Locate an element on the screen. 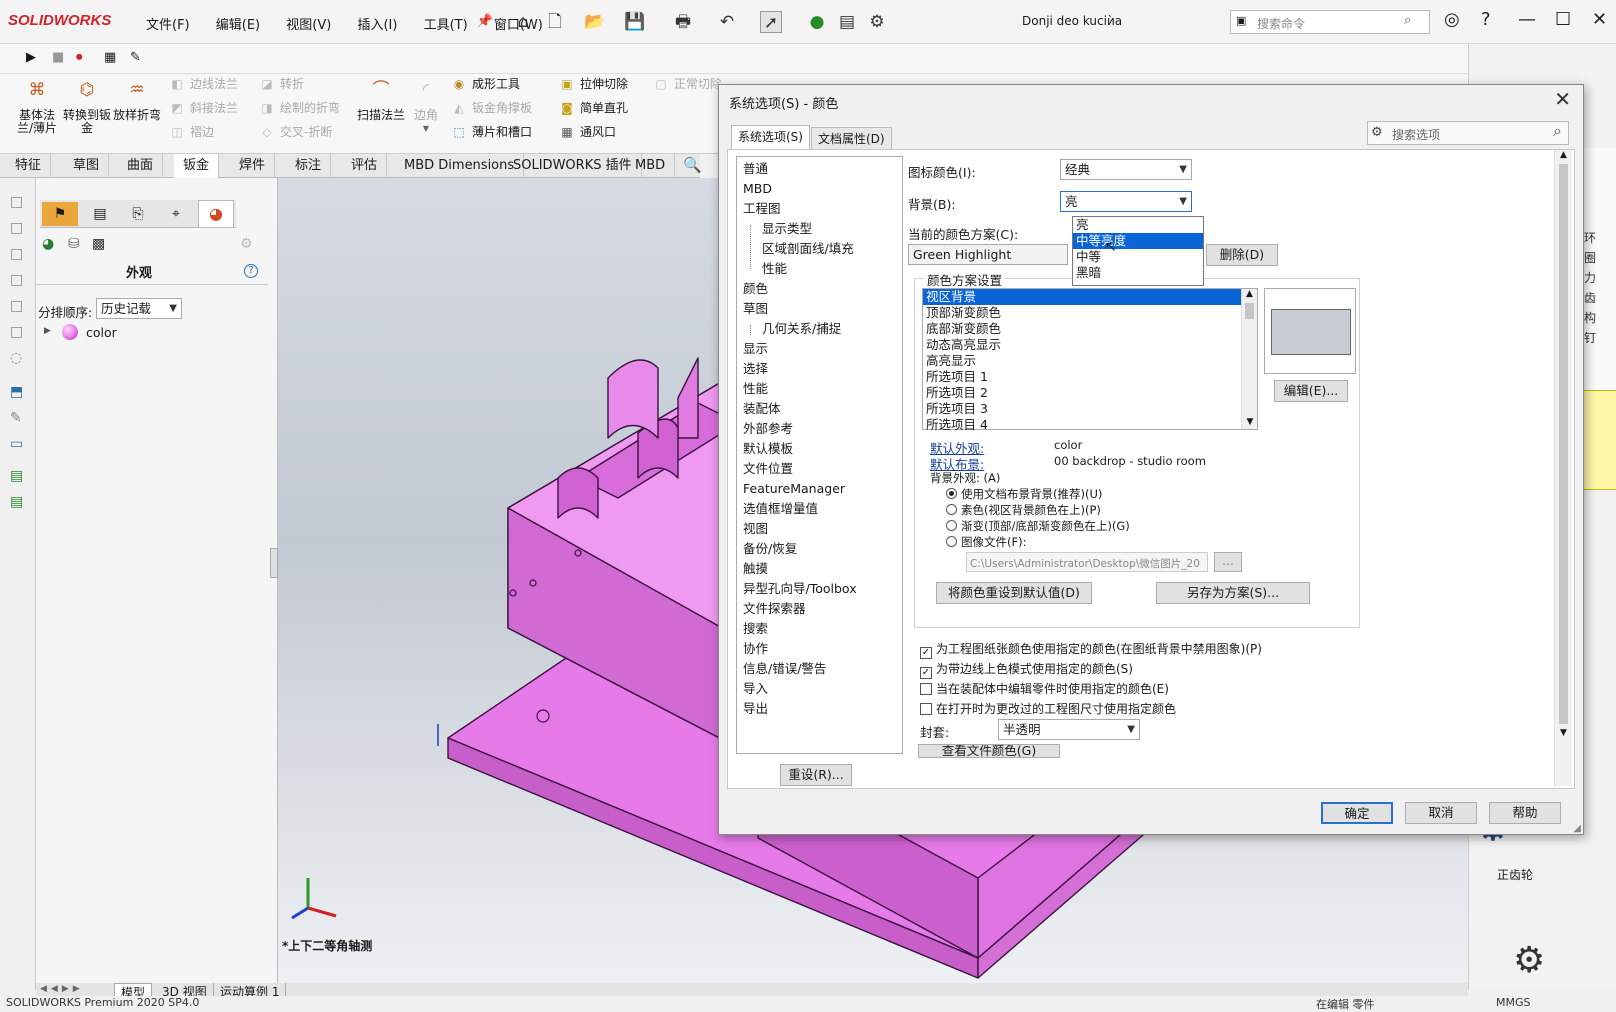 The height and width of the screenshot is (1012, 1616). strip-tool-icon: ⬒ is located at coordinates (19, 393).